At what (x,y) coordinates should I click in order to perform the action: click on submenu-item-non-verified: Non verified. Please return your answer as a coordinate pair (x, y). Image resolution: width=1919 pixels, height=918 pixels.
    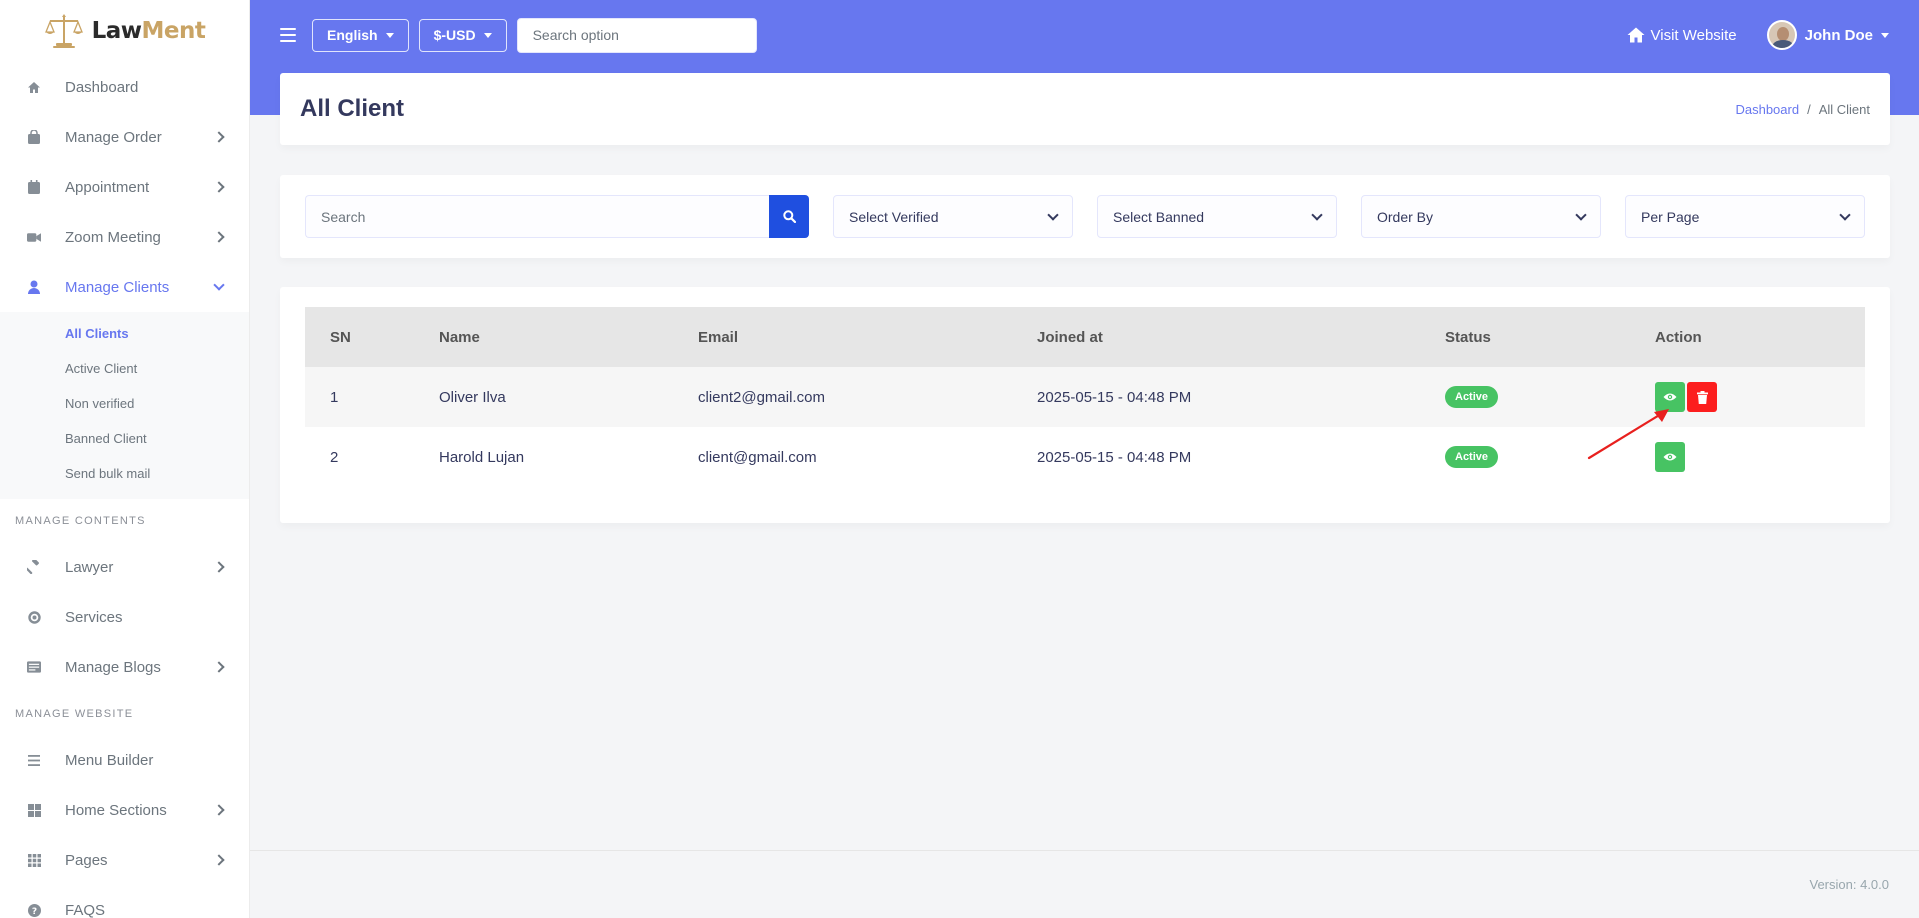
    Looking at the image, I should click on (124, 403).